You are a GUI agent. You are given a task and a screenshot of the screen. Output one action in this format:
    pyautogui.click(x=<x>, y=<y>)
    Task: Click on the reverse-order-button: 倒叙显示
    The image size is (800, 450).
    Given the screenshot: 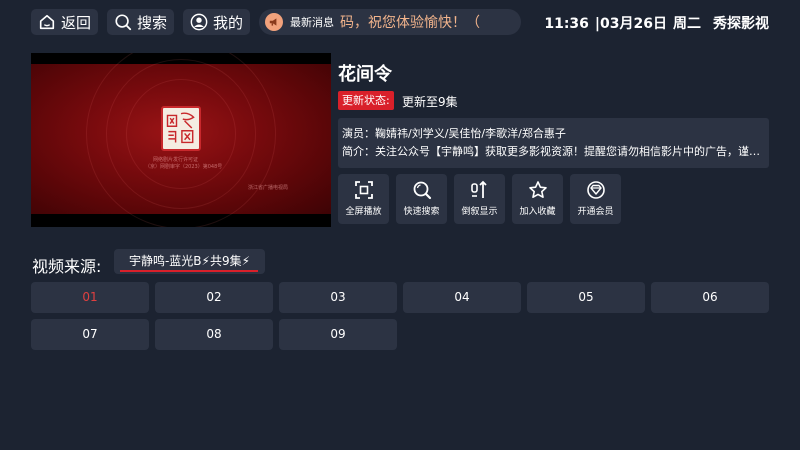 What is the action you would take?
    pyautogui.click(x=479, y=199)
    